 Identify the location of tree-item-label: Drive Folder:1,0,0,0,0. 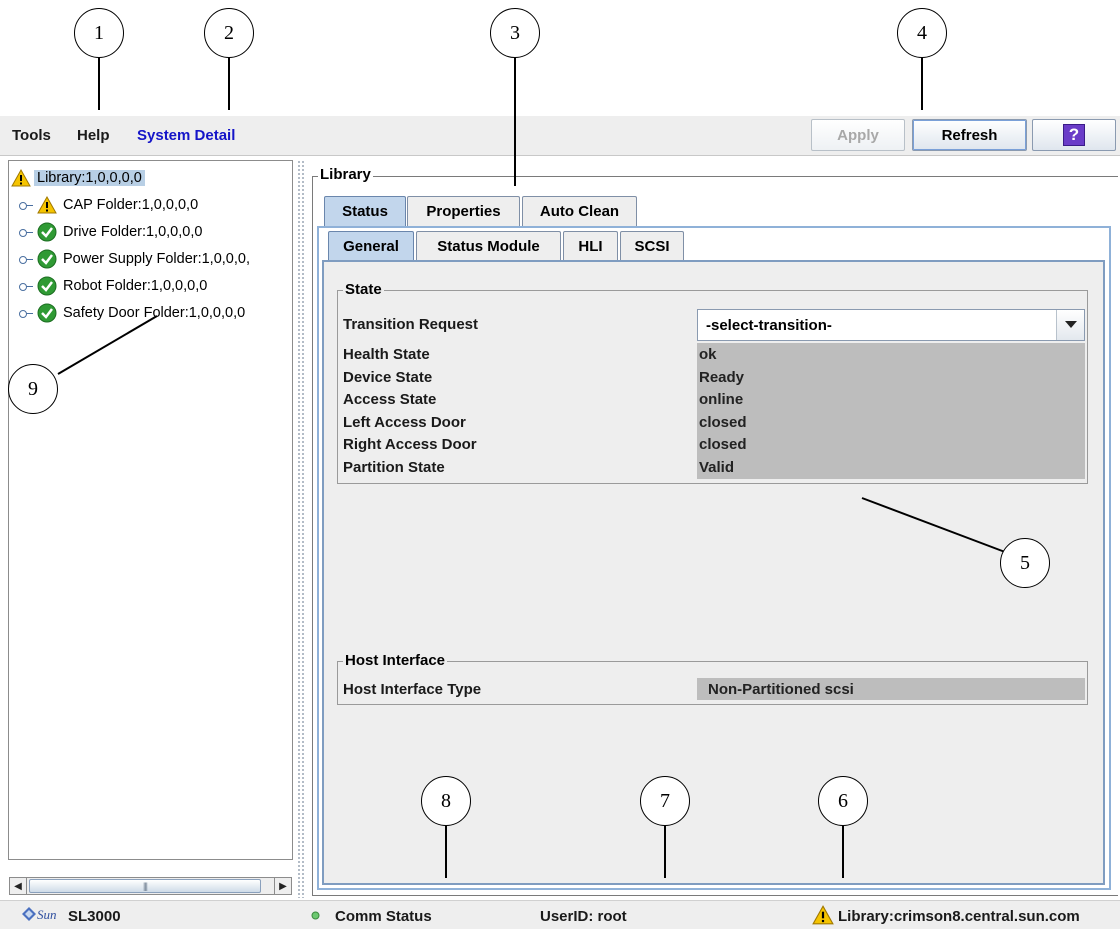
(133, 232).